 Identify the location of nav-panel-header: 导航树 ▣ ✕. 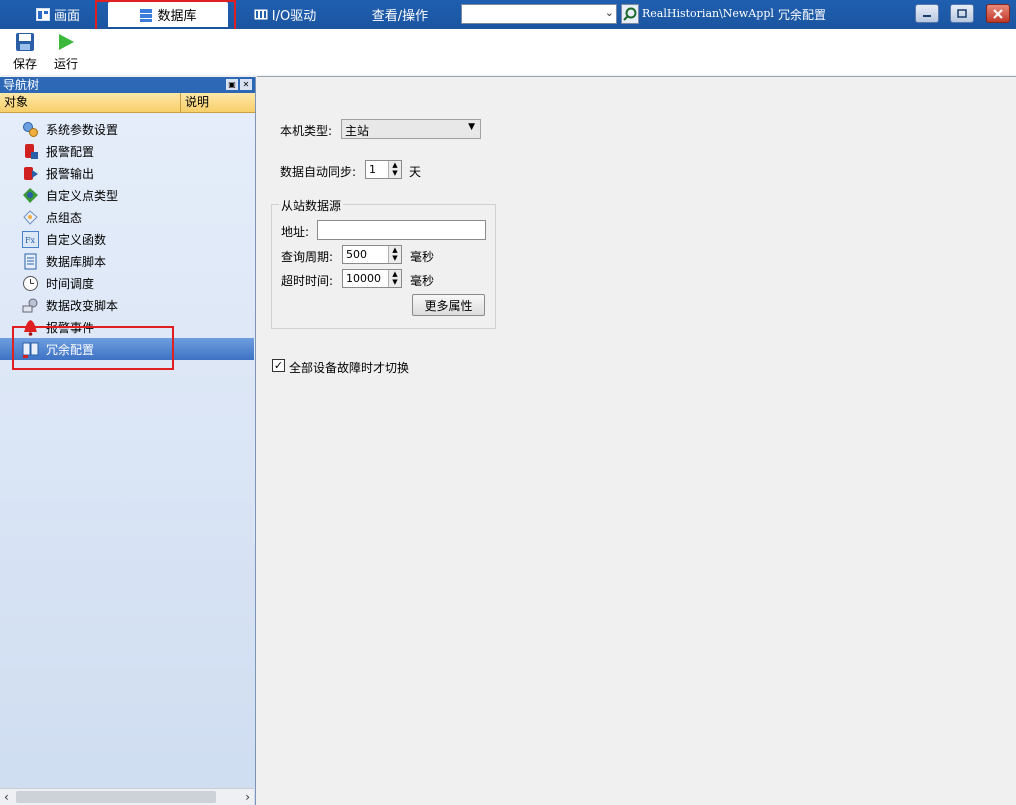
(127, 85).